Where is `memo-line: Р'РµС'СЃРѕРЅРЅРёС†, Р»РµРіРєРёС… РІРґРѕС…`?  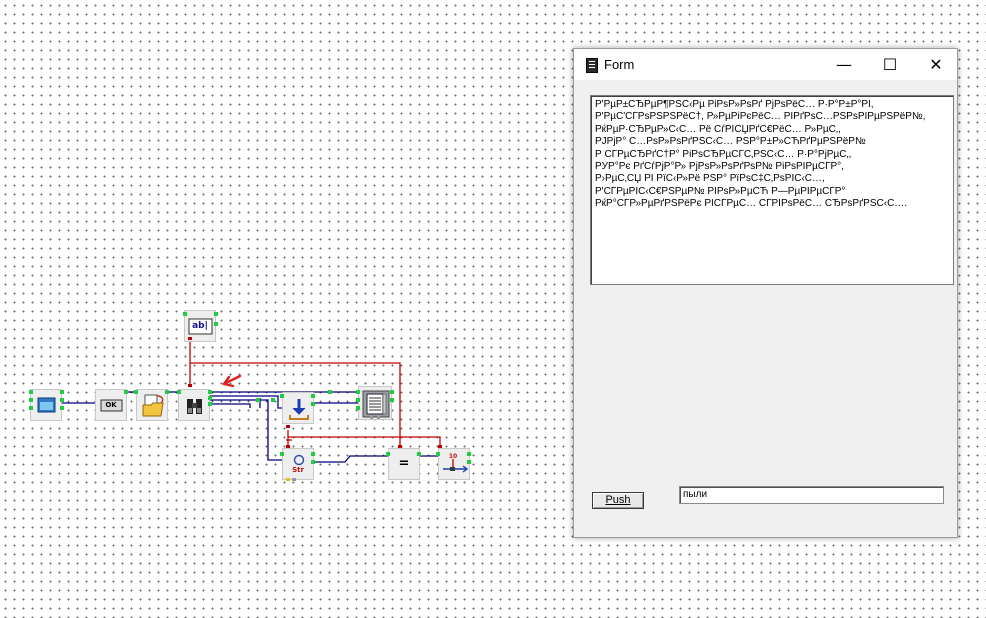 memo-line: Р'РµС'СЃРѕРЅРЅРёС†, Р»РµРіРєРёС… РІРґРѕС… is located at coordinates (760, 117).